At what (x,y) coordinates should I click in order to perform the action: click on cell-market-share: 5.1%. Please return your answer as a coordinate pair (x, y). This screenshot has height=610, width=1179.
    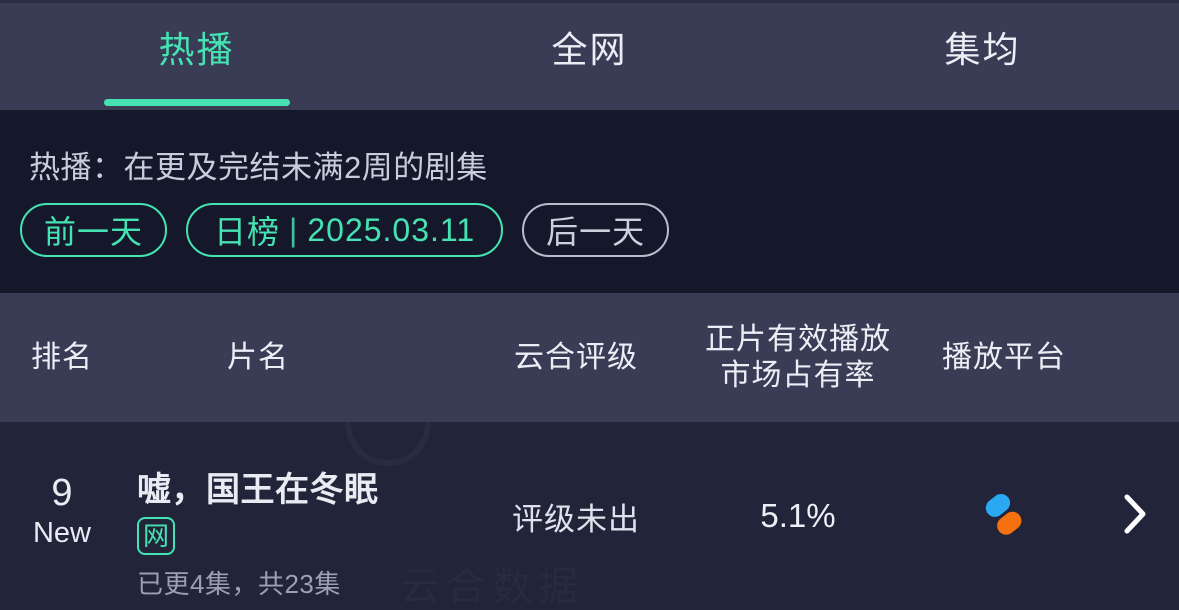
    Looking at the image, I should click on (798, 515).